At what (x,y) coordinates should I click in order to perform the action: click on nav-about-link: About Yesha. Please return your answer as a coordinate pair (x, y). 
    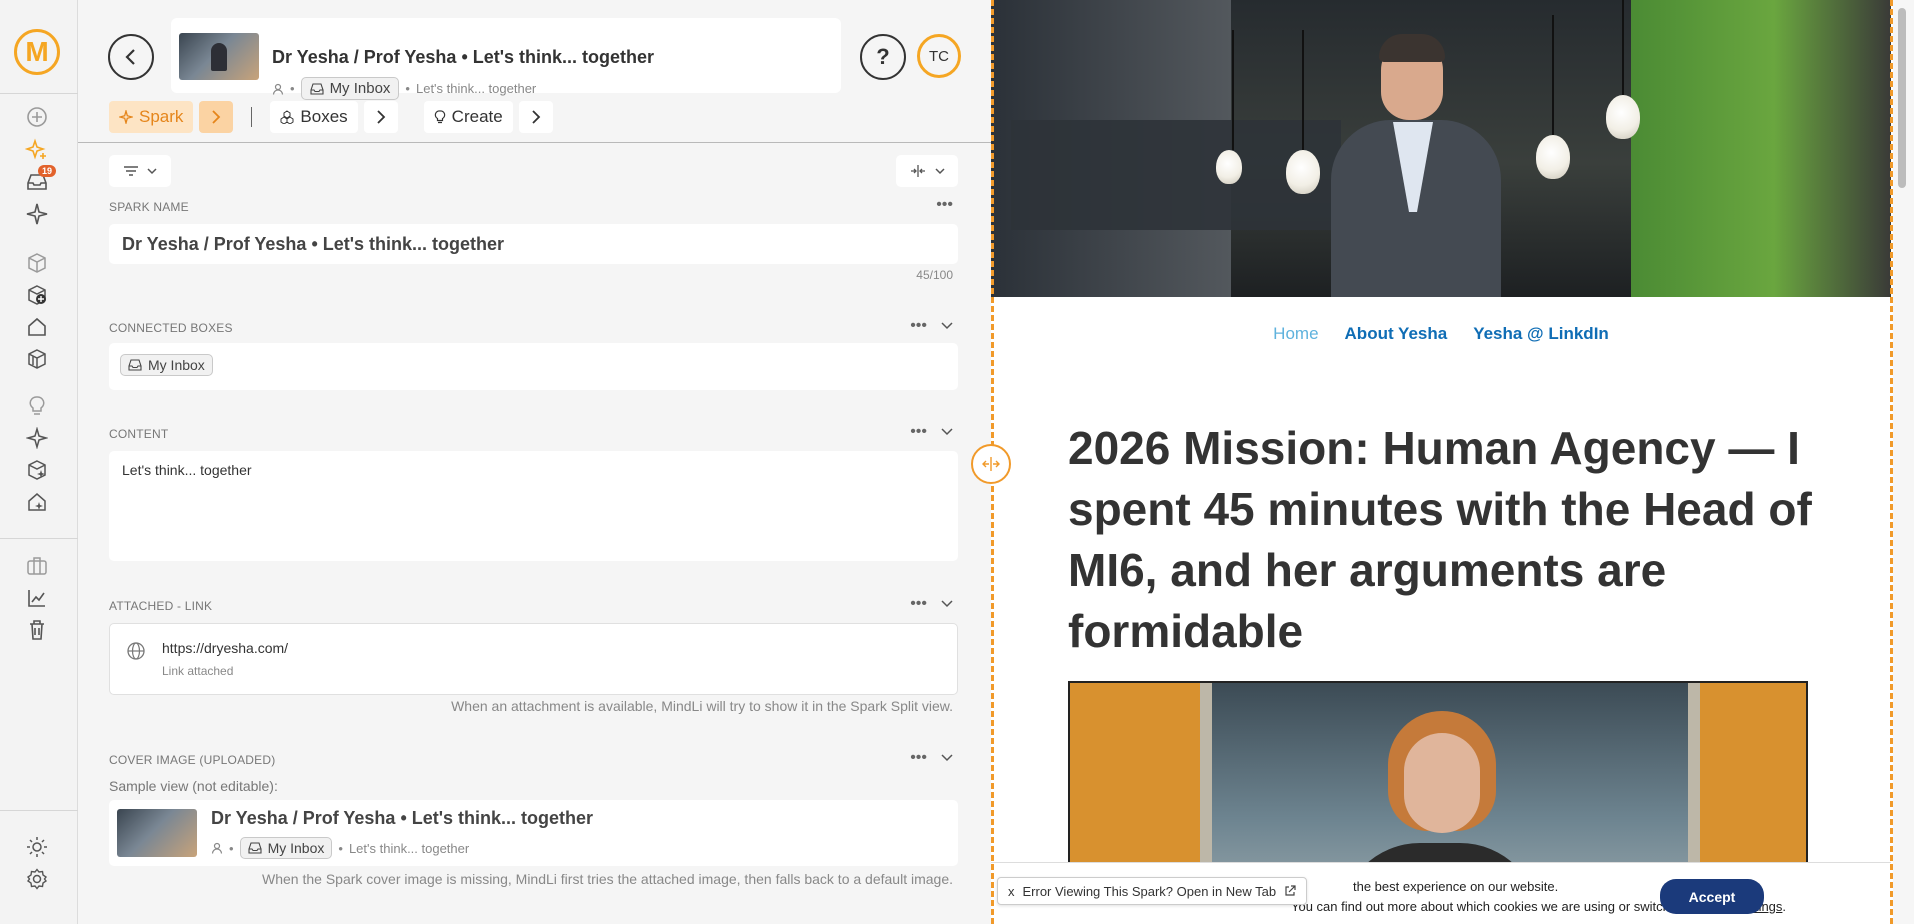
    Looking at the image, I should click on (1396, 334).